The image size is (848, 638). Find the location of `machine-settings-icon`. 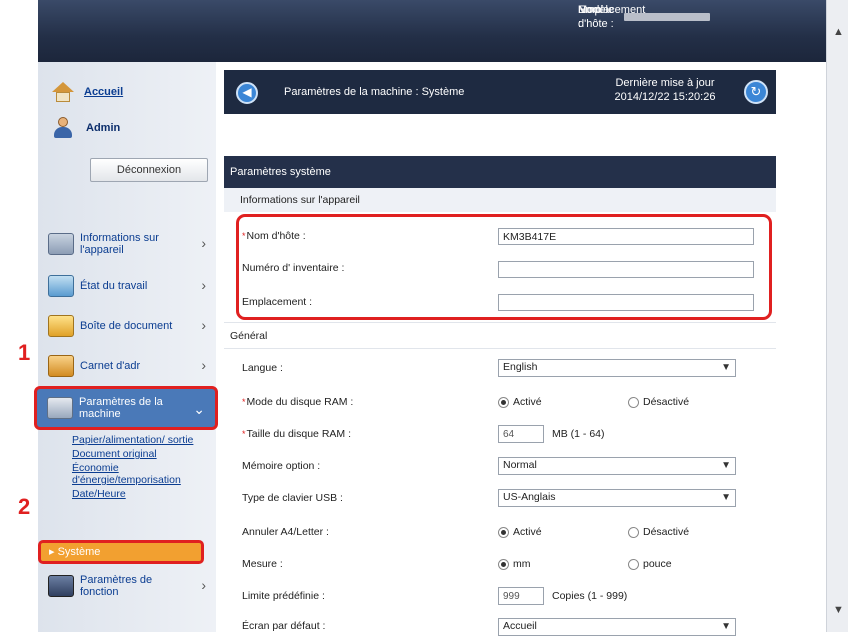

machine-settings-icon is located at coordinates (60, 408).